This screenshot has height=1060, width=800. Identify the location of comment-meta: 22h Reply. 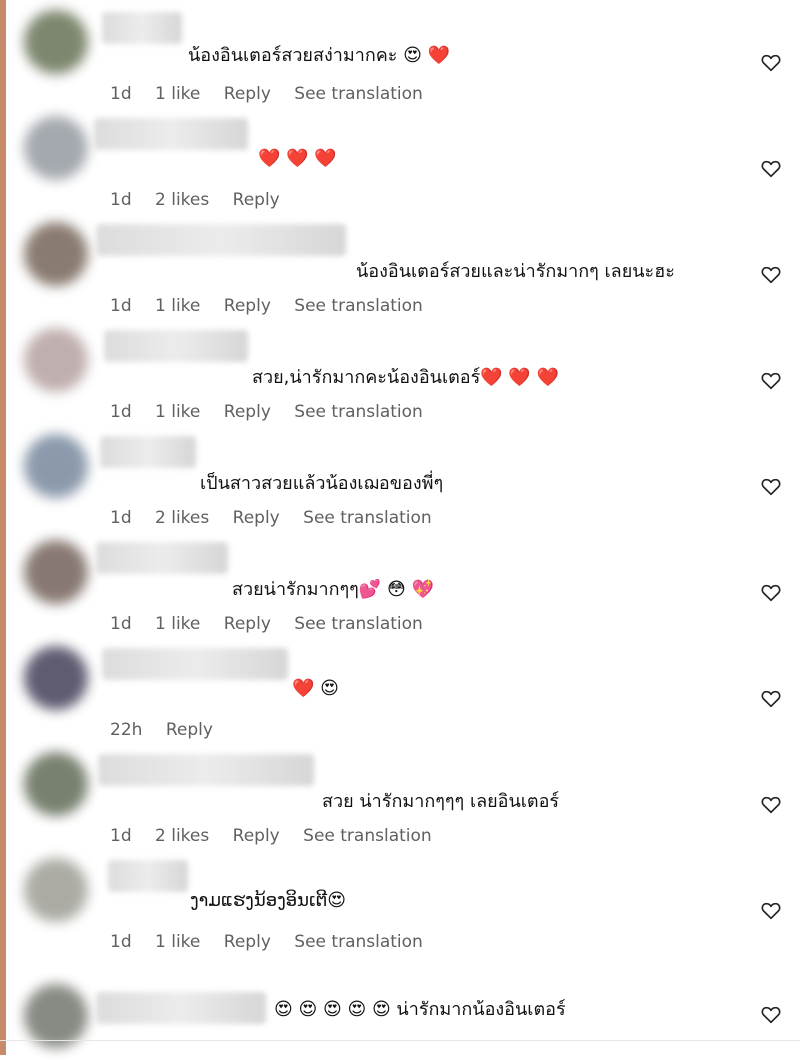
(170, 730).